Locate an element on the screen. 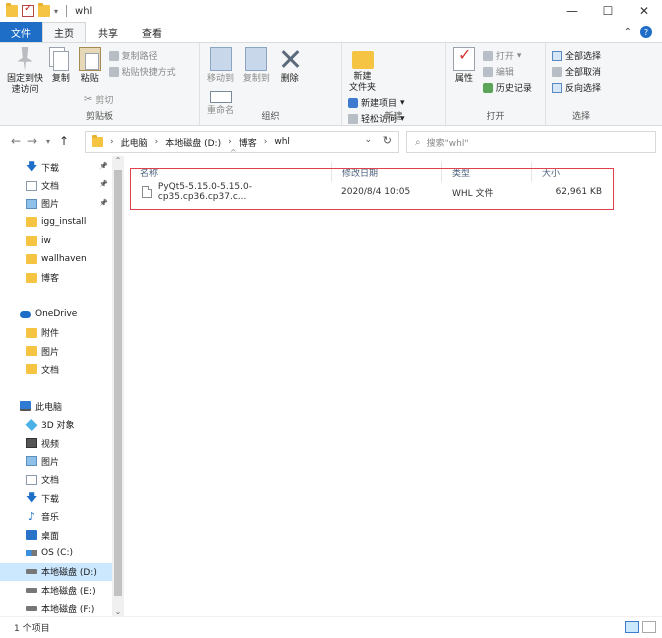  sidebar-item: 文档 📌 is located at coordinates (56, 185).